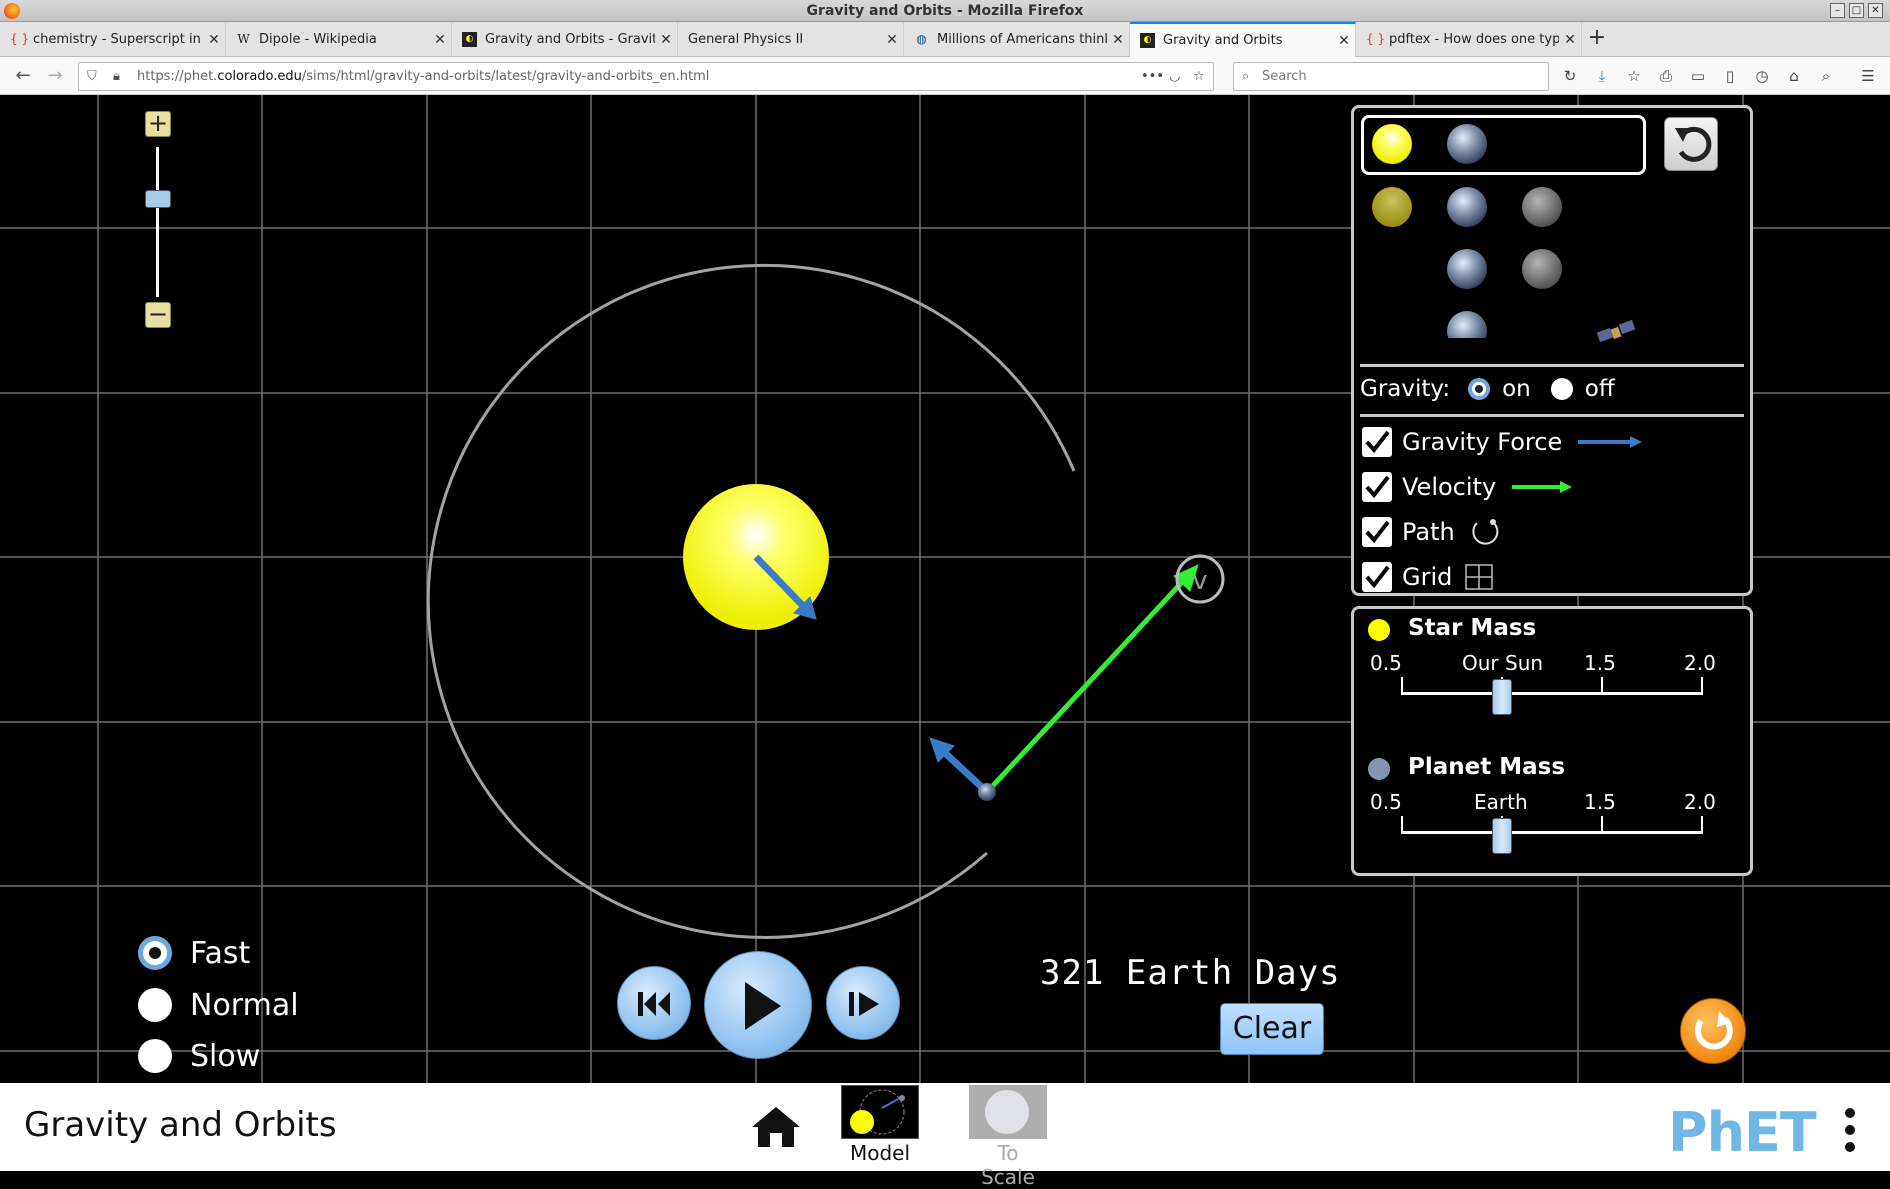  Describe the element at coordinates (155, 953) in the screenshot. I see `speed-fast-radio` at that location.